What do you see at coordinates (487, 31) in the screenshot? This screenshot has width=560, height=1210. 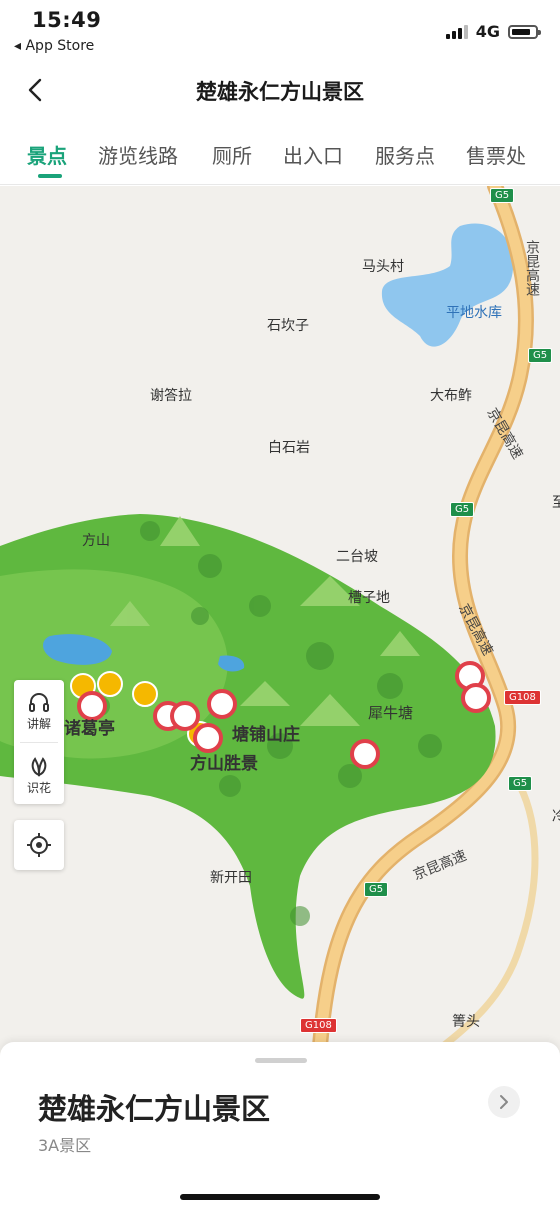 I see `network-type: 4G` at bounding box center [487, 31].